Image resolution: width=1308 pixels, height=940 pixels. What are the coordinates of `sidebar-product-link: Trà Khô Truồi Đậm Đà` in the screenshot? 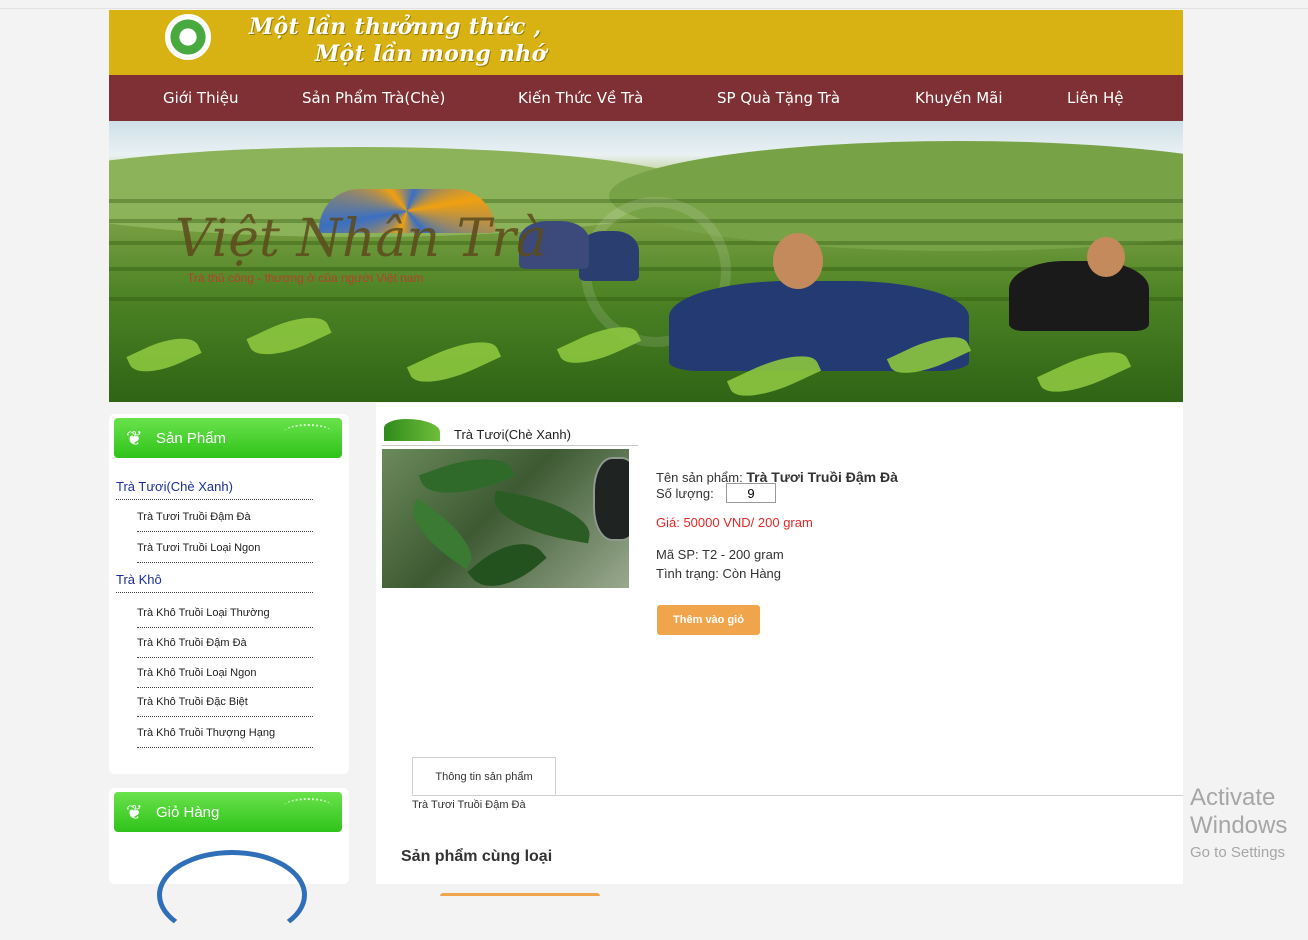 It's located at (225, 647).